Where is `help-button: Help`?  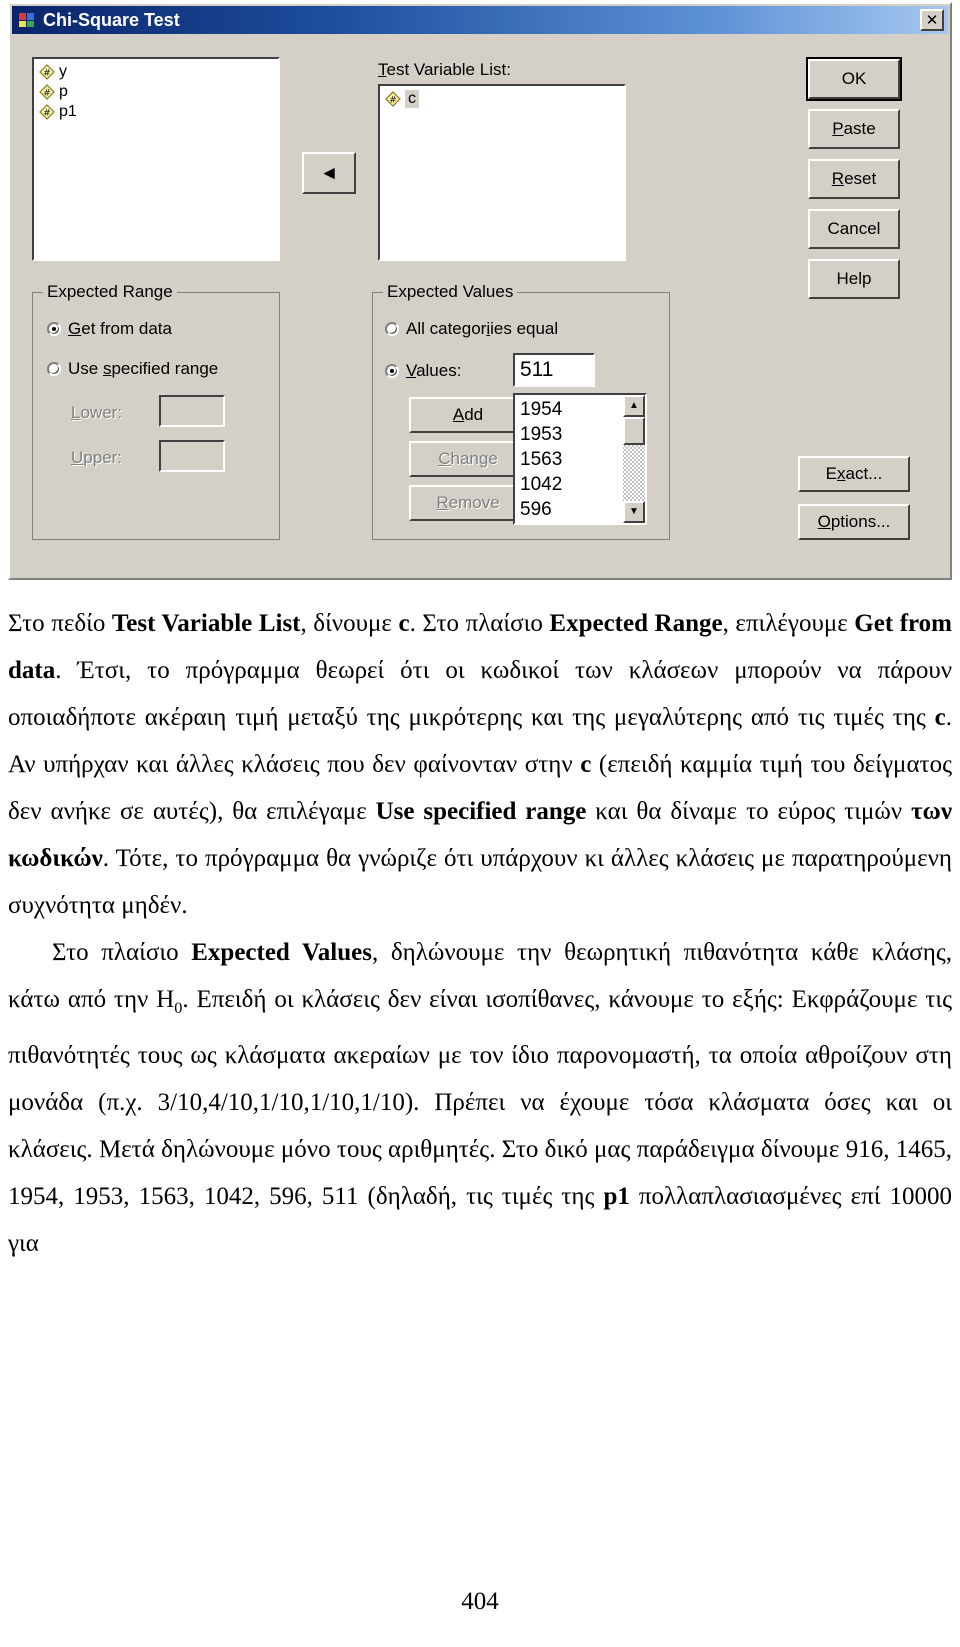
help-button: Help is located at coordinates (854, 279).